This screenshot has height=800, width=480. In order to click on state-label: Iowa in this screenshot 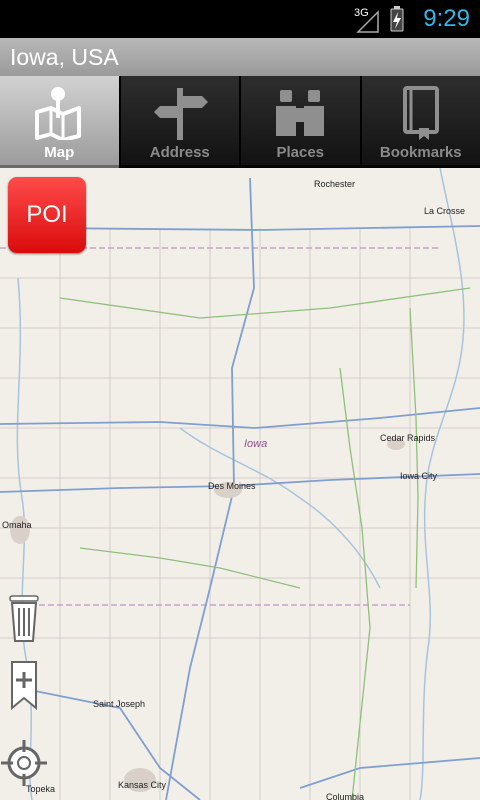, I will do `click(256, 444)`.